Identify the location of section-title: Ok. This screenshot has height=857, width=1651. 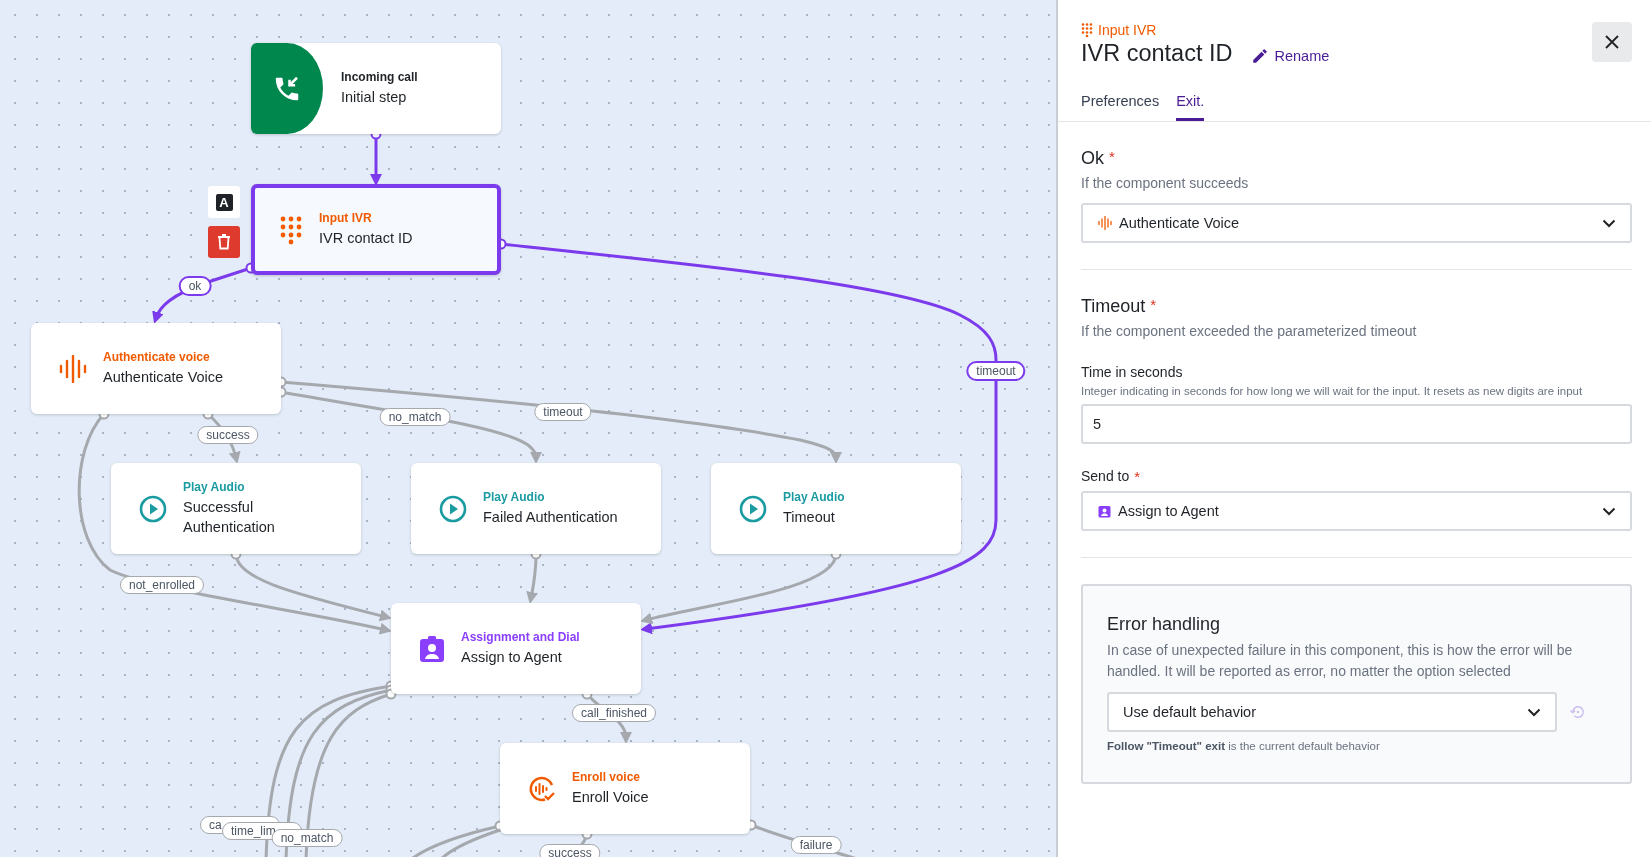
(1092, 158).